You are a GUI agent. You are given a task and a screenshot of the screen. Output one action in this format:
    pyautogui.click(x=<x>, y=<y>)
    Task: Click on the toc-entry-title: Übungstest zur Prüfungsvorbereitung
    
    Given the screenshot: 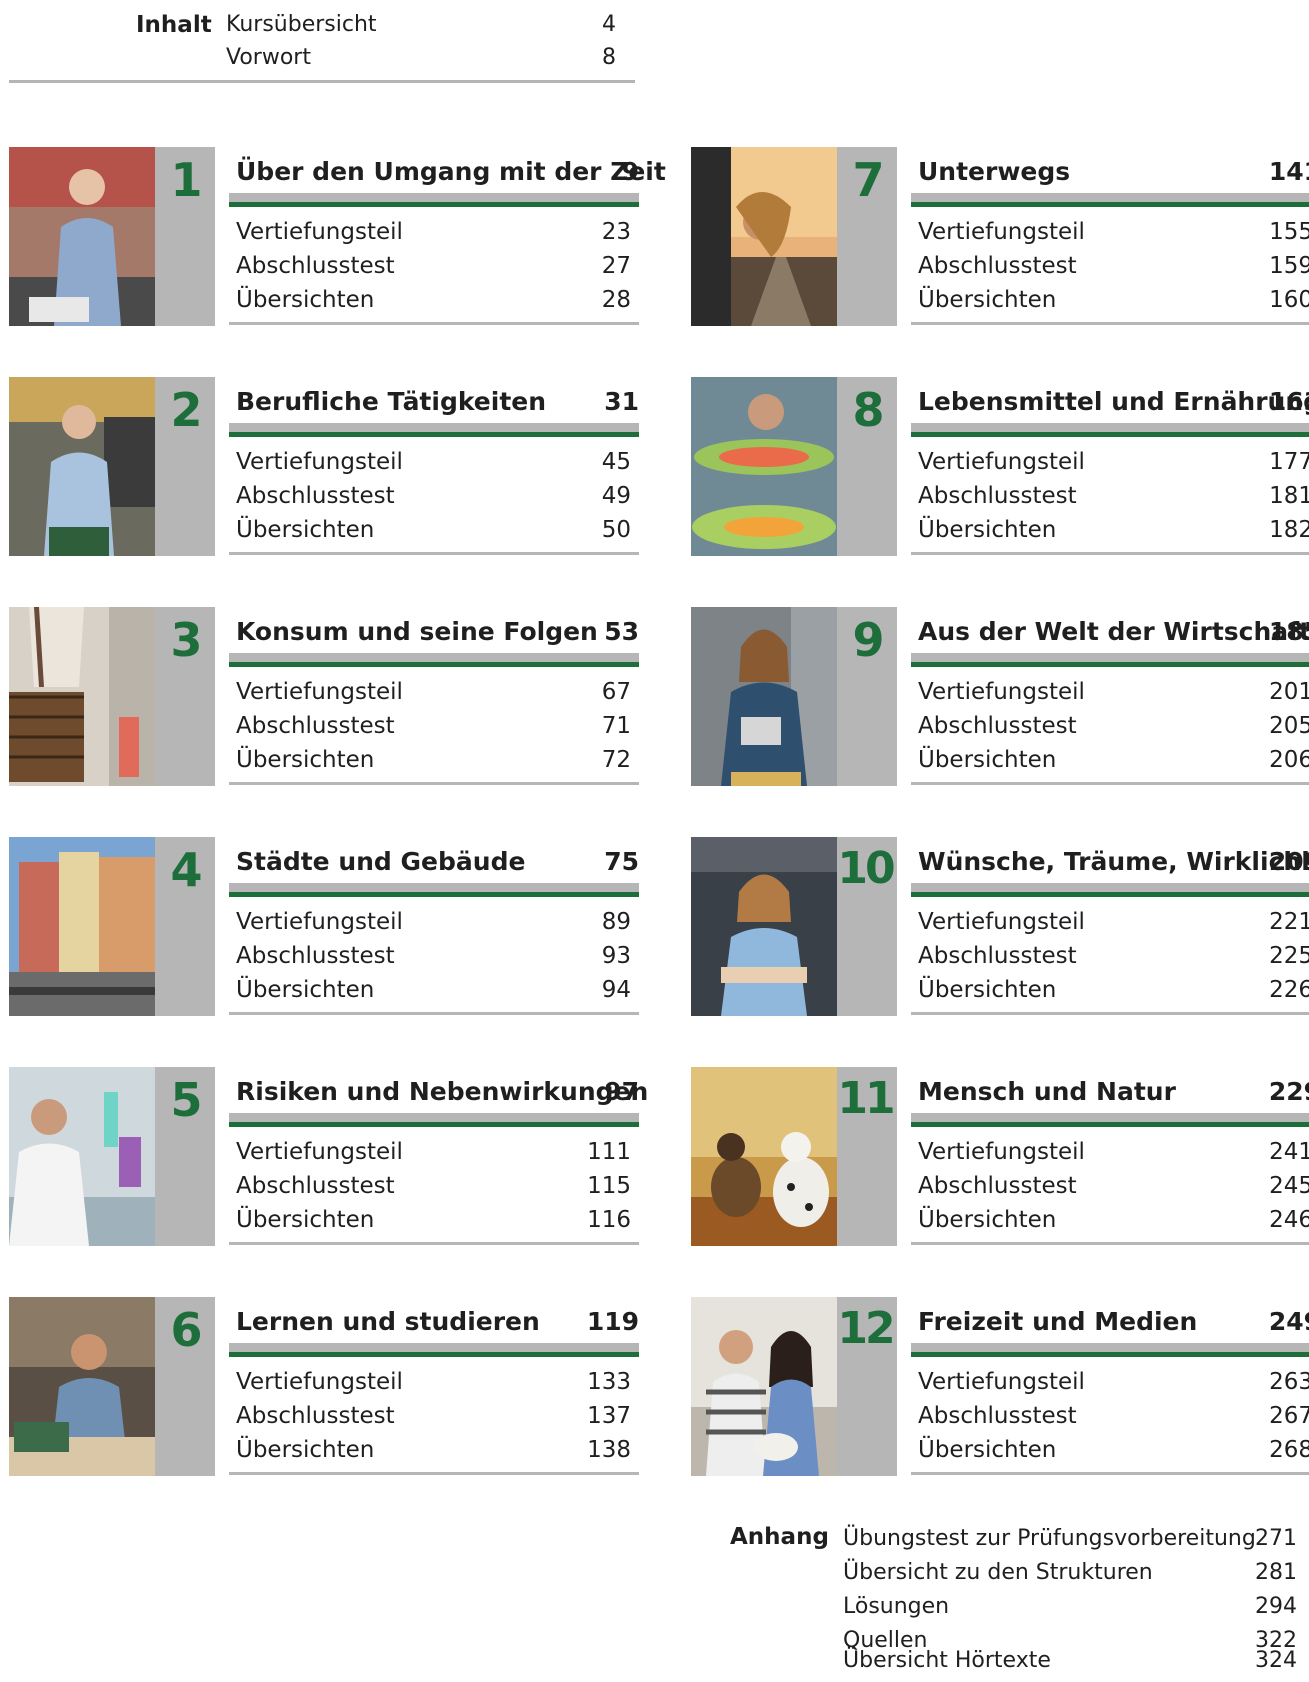 What is the action you would take?
    pyautogui.click(x=1049, y=1538)
    